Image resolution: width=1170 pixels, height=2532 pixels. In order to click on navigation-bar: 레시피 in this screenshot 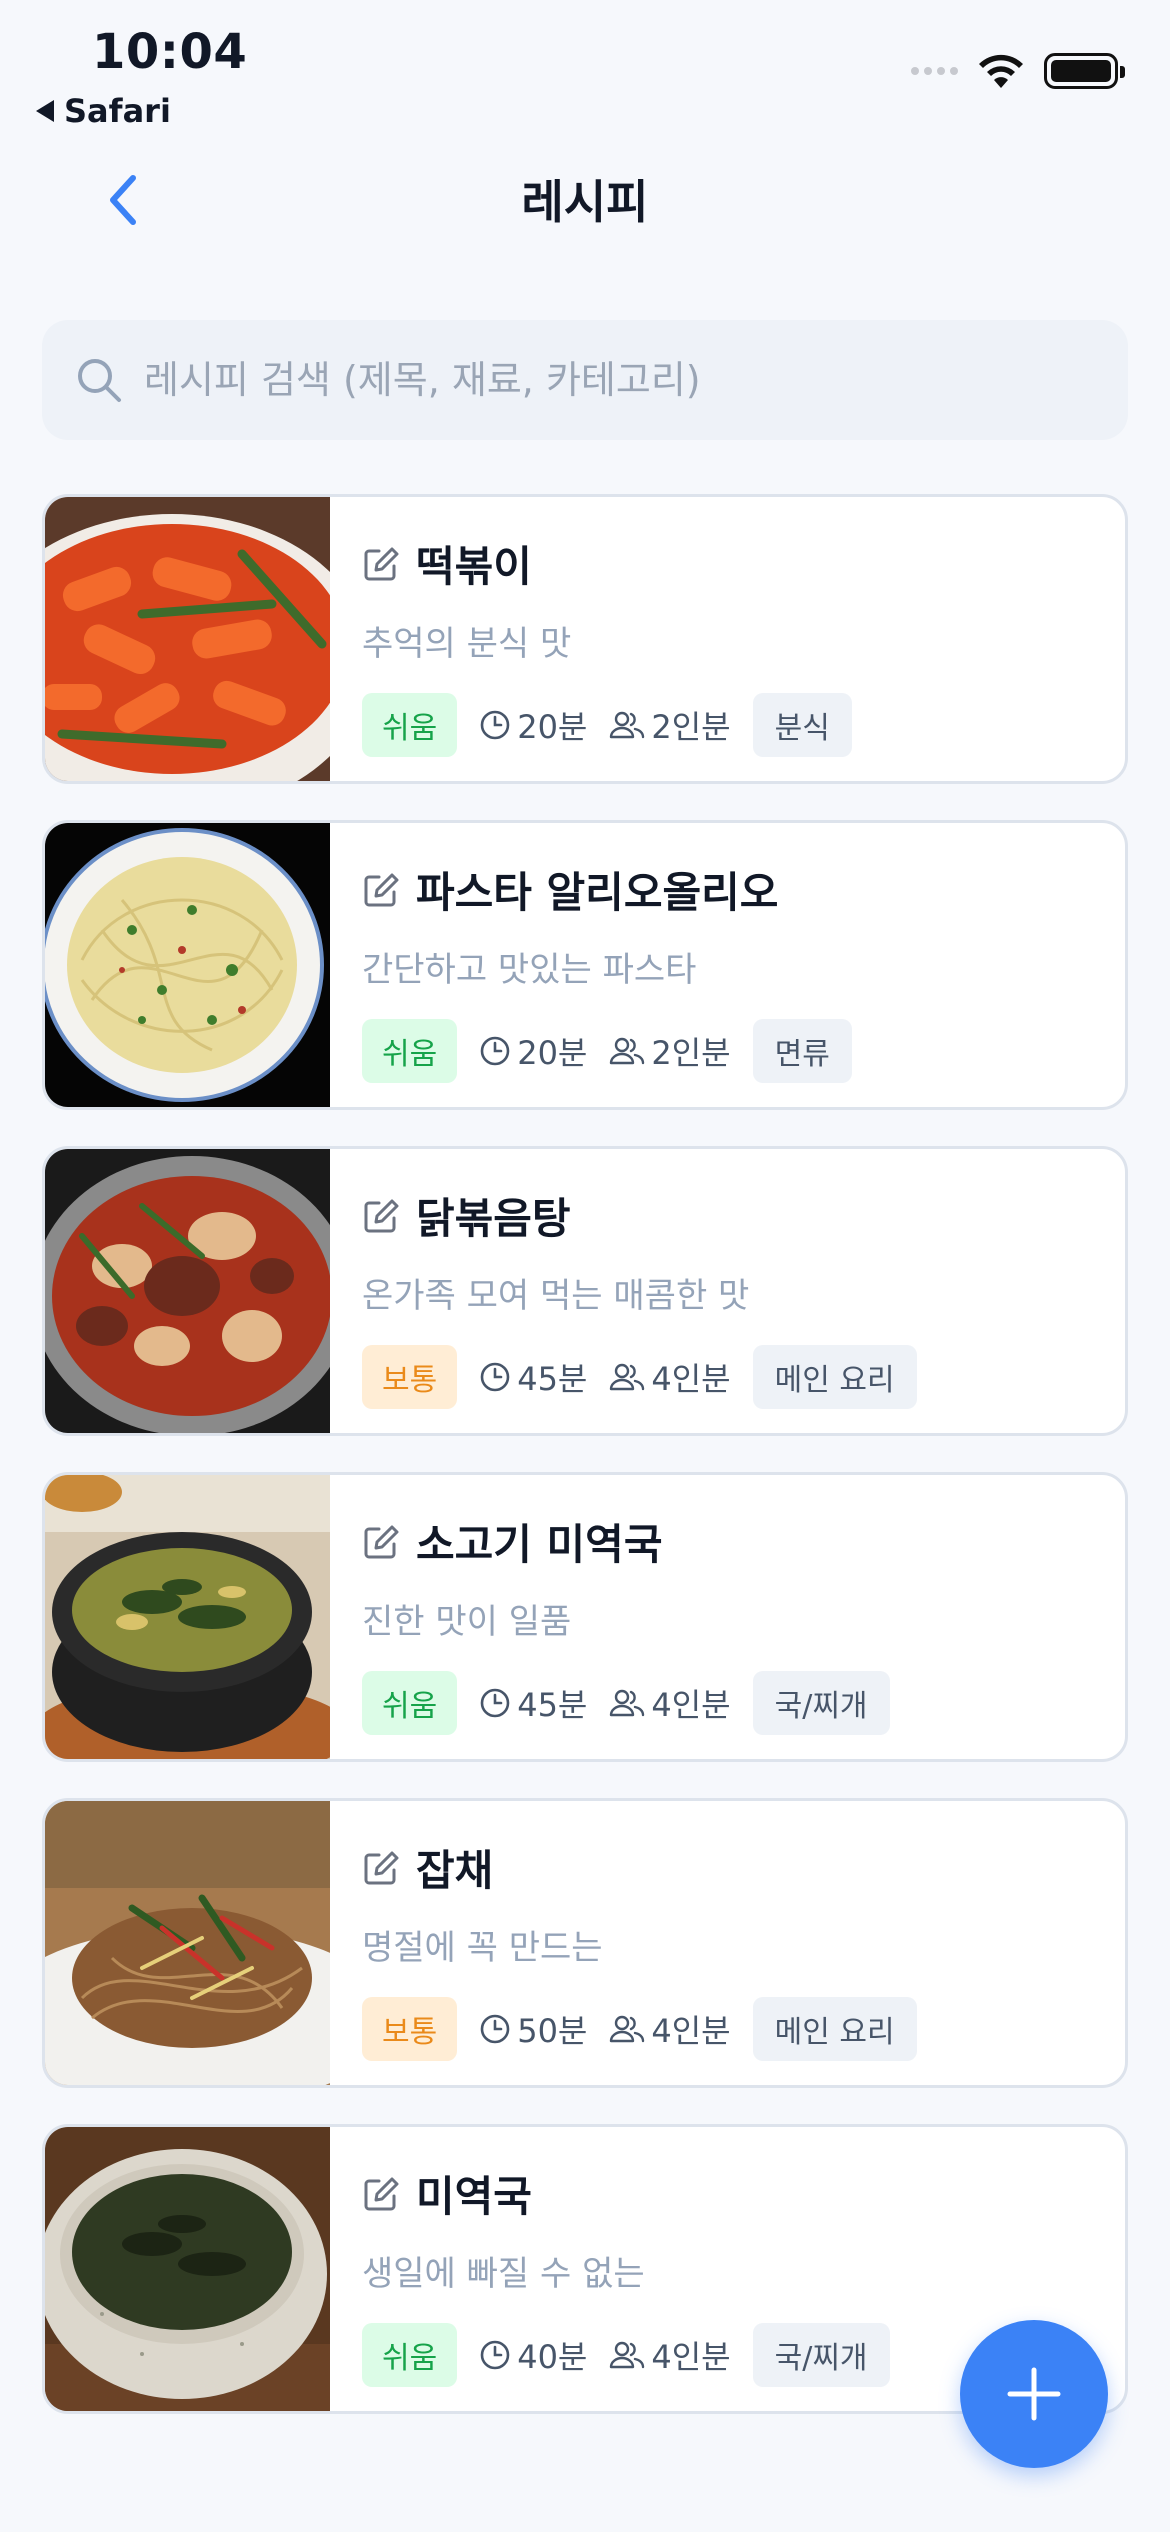, I will do `click(585, 200)`.